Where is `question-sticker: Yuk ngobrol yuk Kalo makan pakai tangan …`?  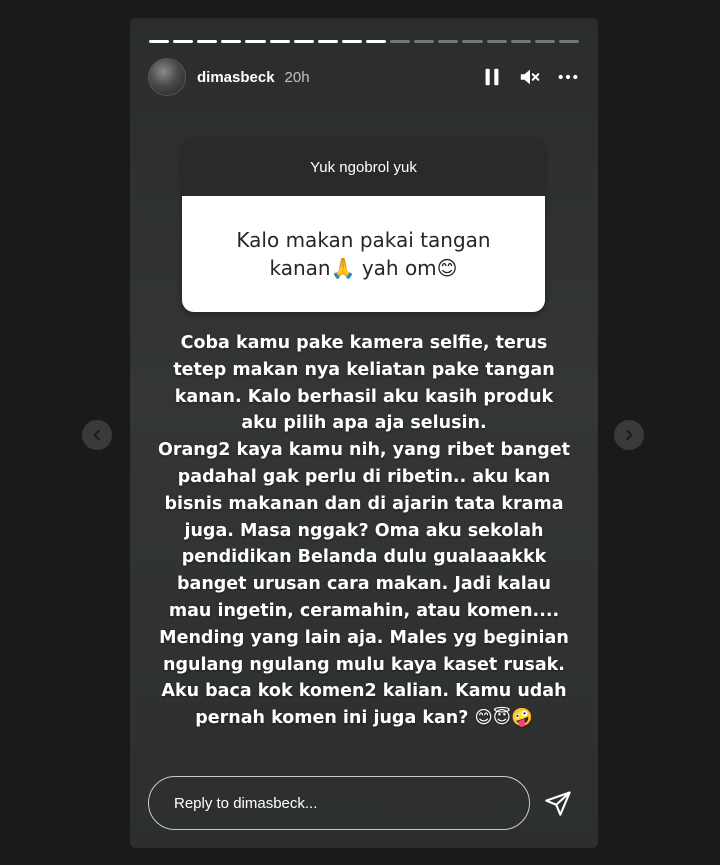 question-sticker: Yuk ngobrol yuk Kalo makan pakai tangan … is located at coordinates (363, 225).